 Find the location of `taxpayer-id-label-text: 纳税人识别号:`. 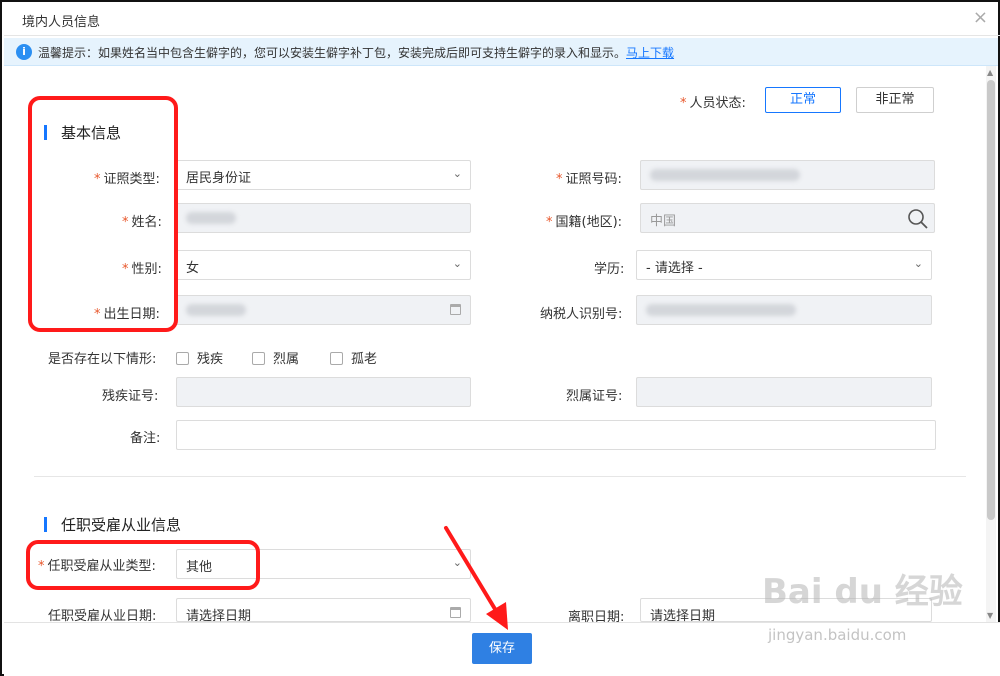

taxpayer-id-label-text: 纳税人识别号: is located at coordinates (581, 314).